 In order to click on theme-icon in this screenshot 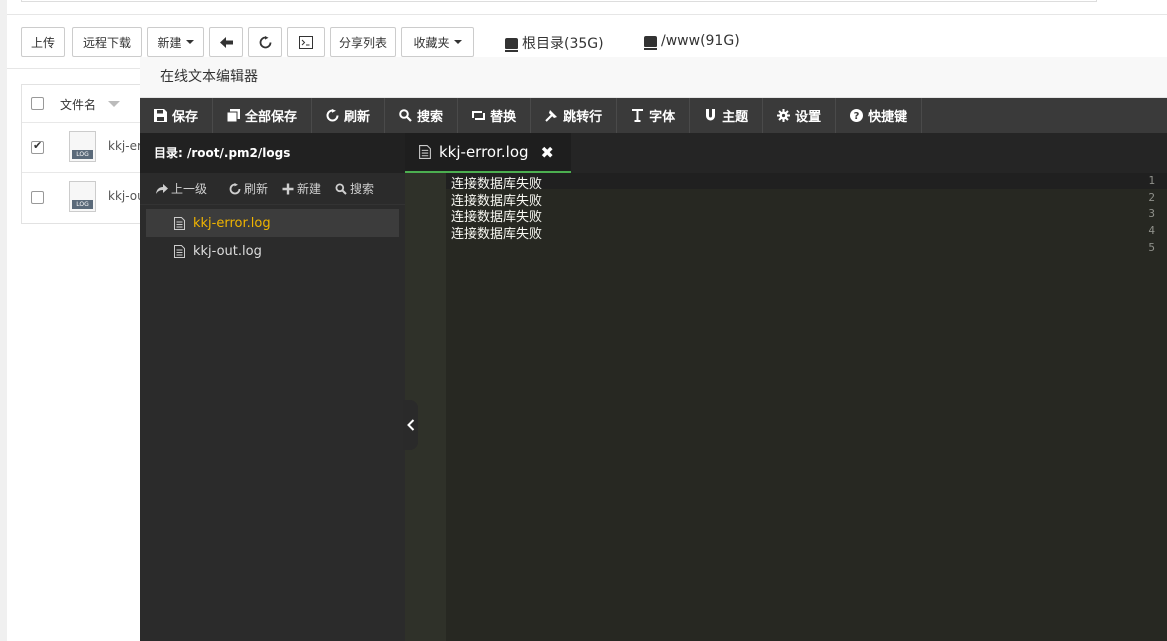, I will do `click(711, 115)`.